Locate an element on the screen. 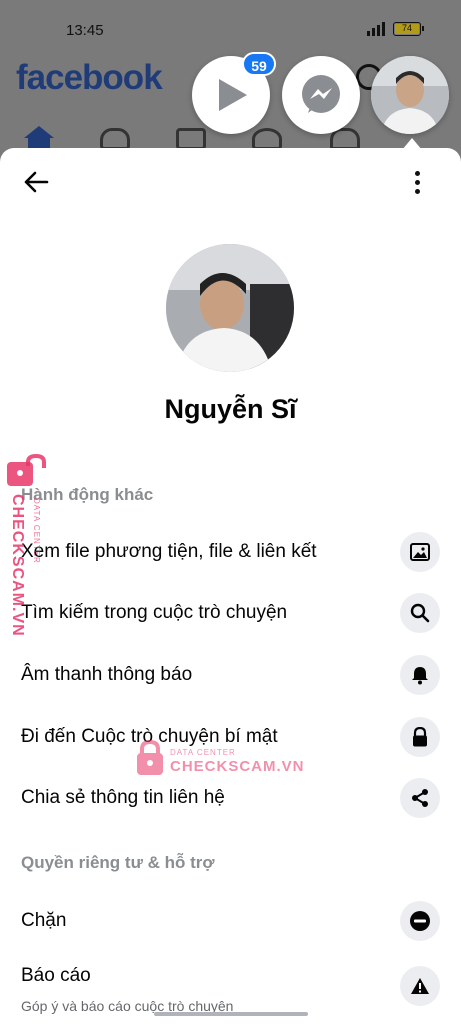  notification-badge: 59 is located at coordinates (259, 64).